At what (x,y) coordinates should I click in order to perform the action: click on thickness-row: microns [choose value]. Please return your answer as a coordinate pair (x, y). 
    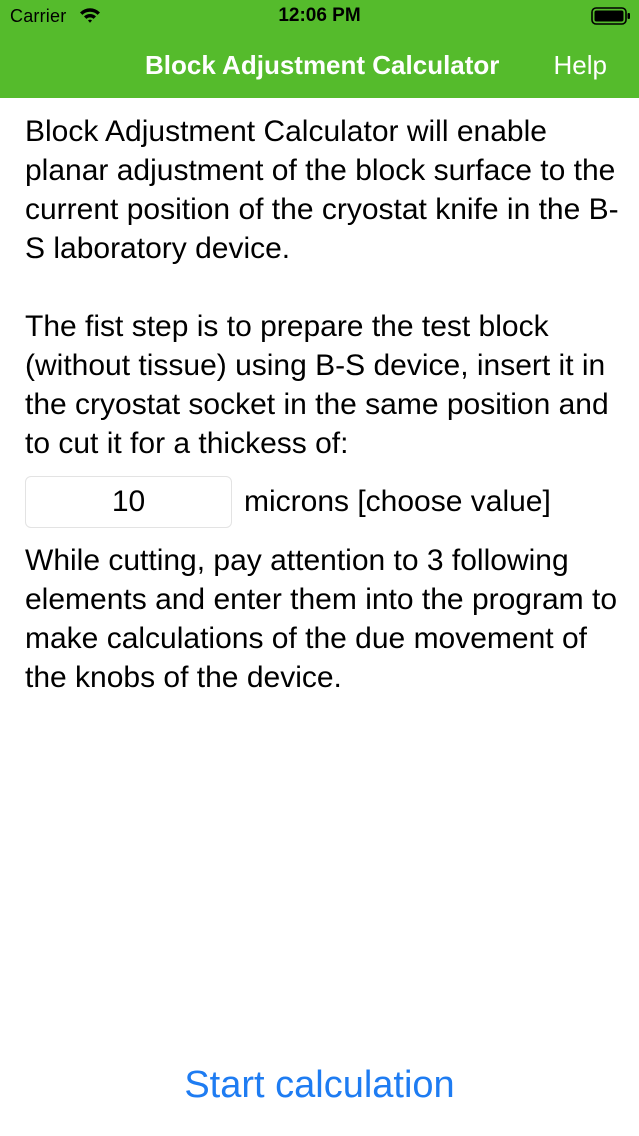
    Looking at the image, I should click on (322, 502).